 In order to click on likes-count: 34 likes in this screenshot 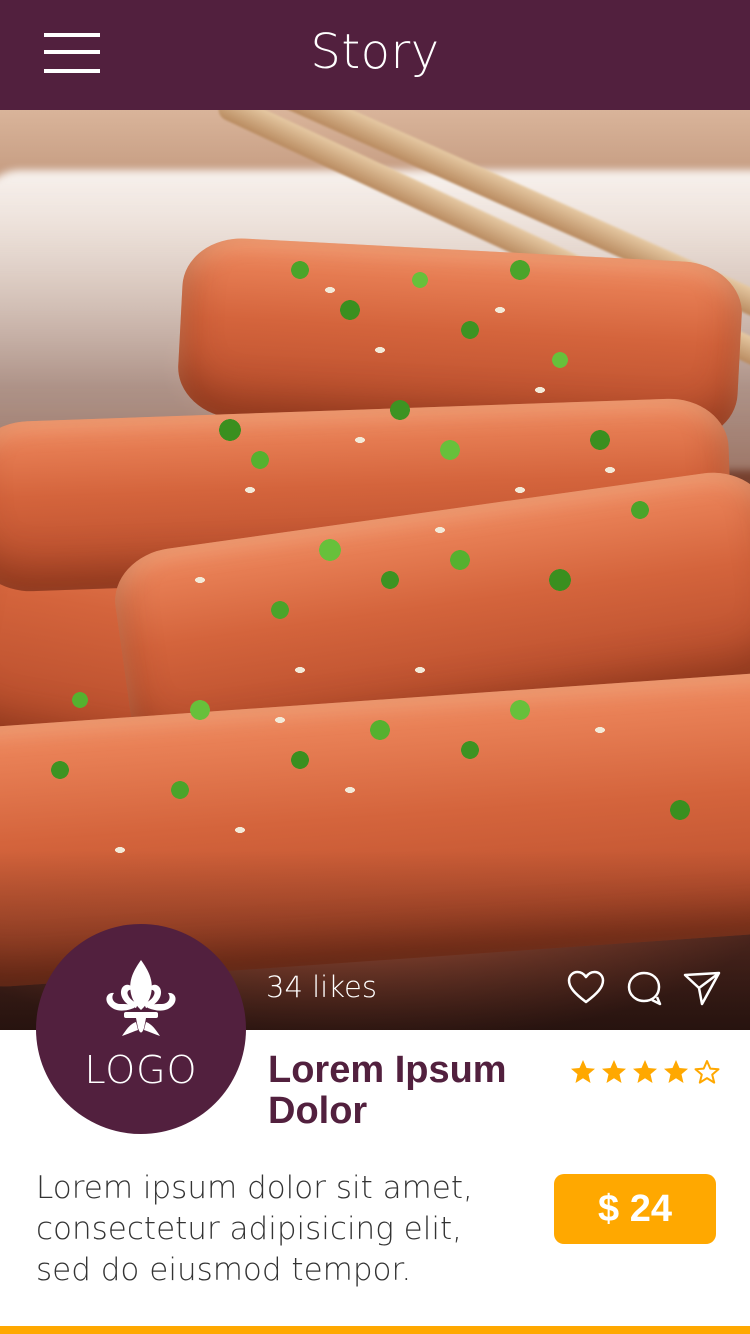, I will do `click(321, 987)`.